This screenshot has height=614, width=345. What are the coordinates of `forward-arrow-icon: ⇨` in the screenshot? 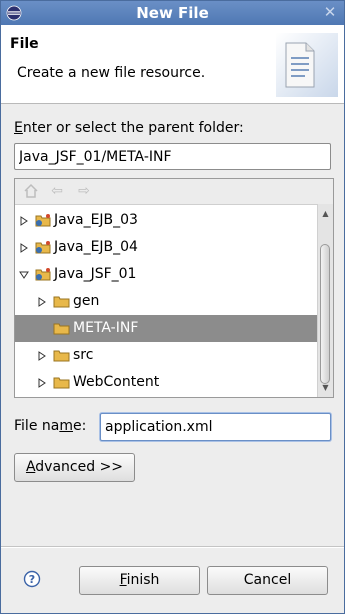 It's located at (84, 191).